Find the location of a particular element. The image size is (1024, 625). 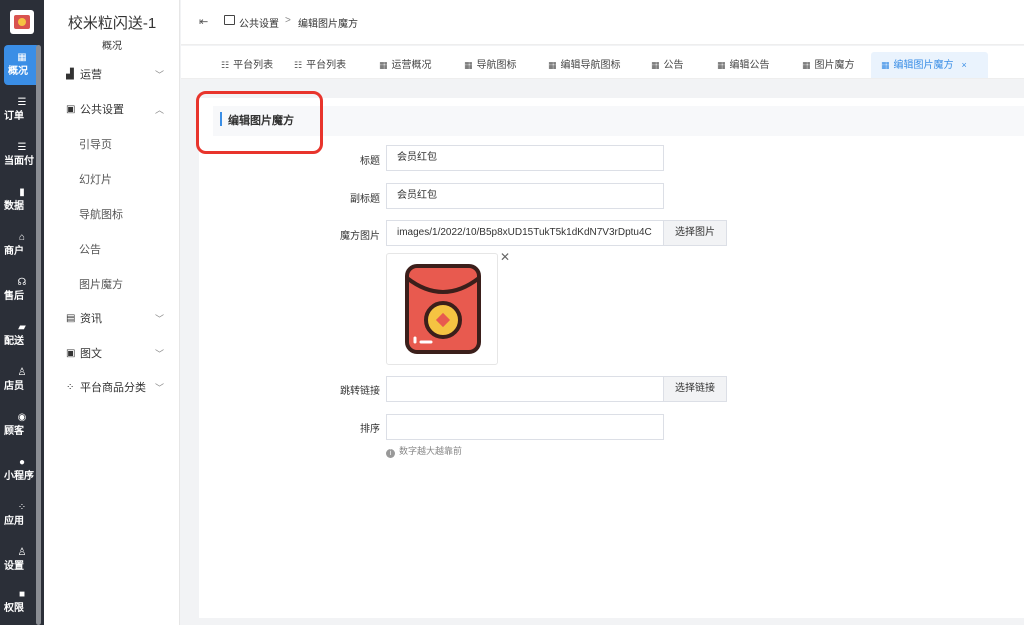

section-header: 编辑图片魔方 is located at coordinates (618, 121).